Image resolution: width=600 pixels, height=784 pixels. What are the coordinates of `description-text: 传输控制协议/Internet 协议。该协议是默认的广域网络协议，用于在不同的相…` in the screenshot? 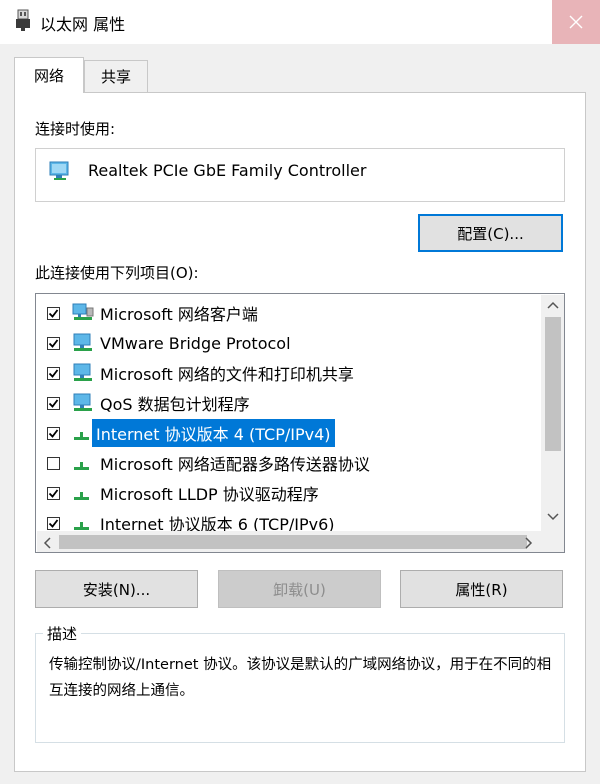 It's located at (300, 678).